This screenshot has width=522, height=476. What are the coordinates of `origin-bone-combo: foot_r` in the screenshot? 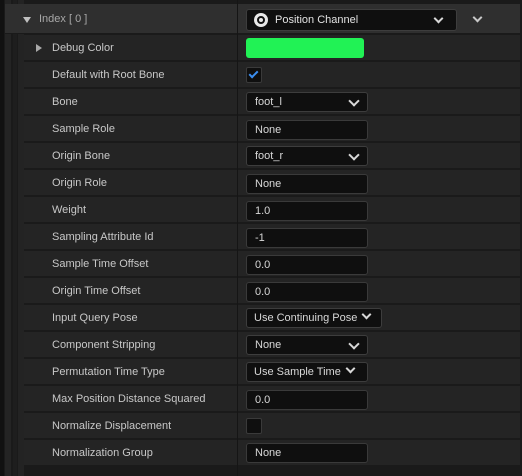 It's located at (307, 156).